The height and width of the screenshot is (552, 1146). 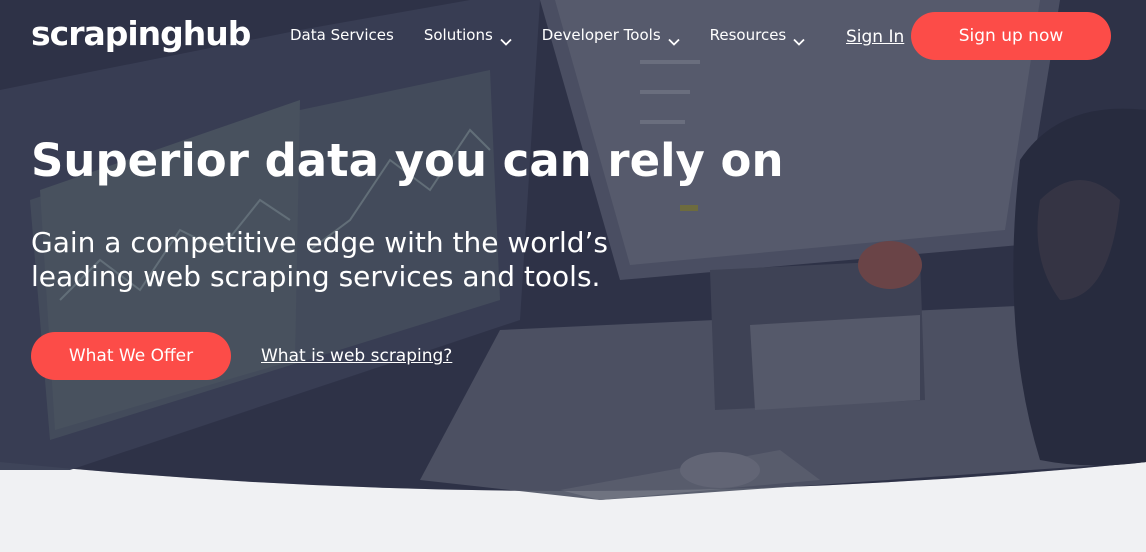 I want to click on nav-item-data-services: Data Services, so click(x=342, y=35).